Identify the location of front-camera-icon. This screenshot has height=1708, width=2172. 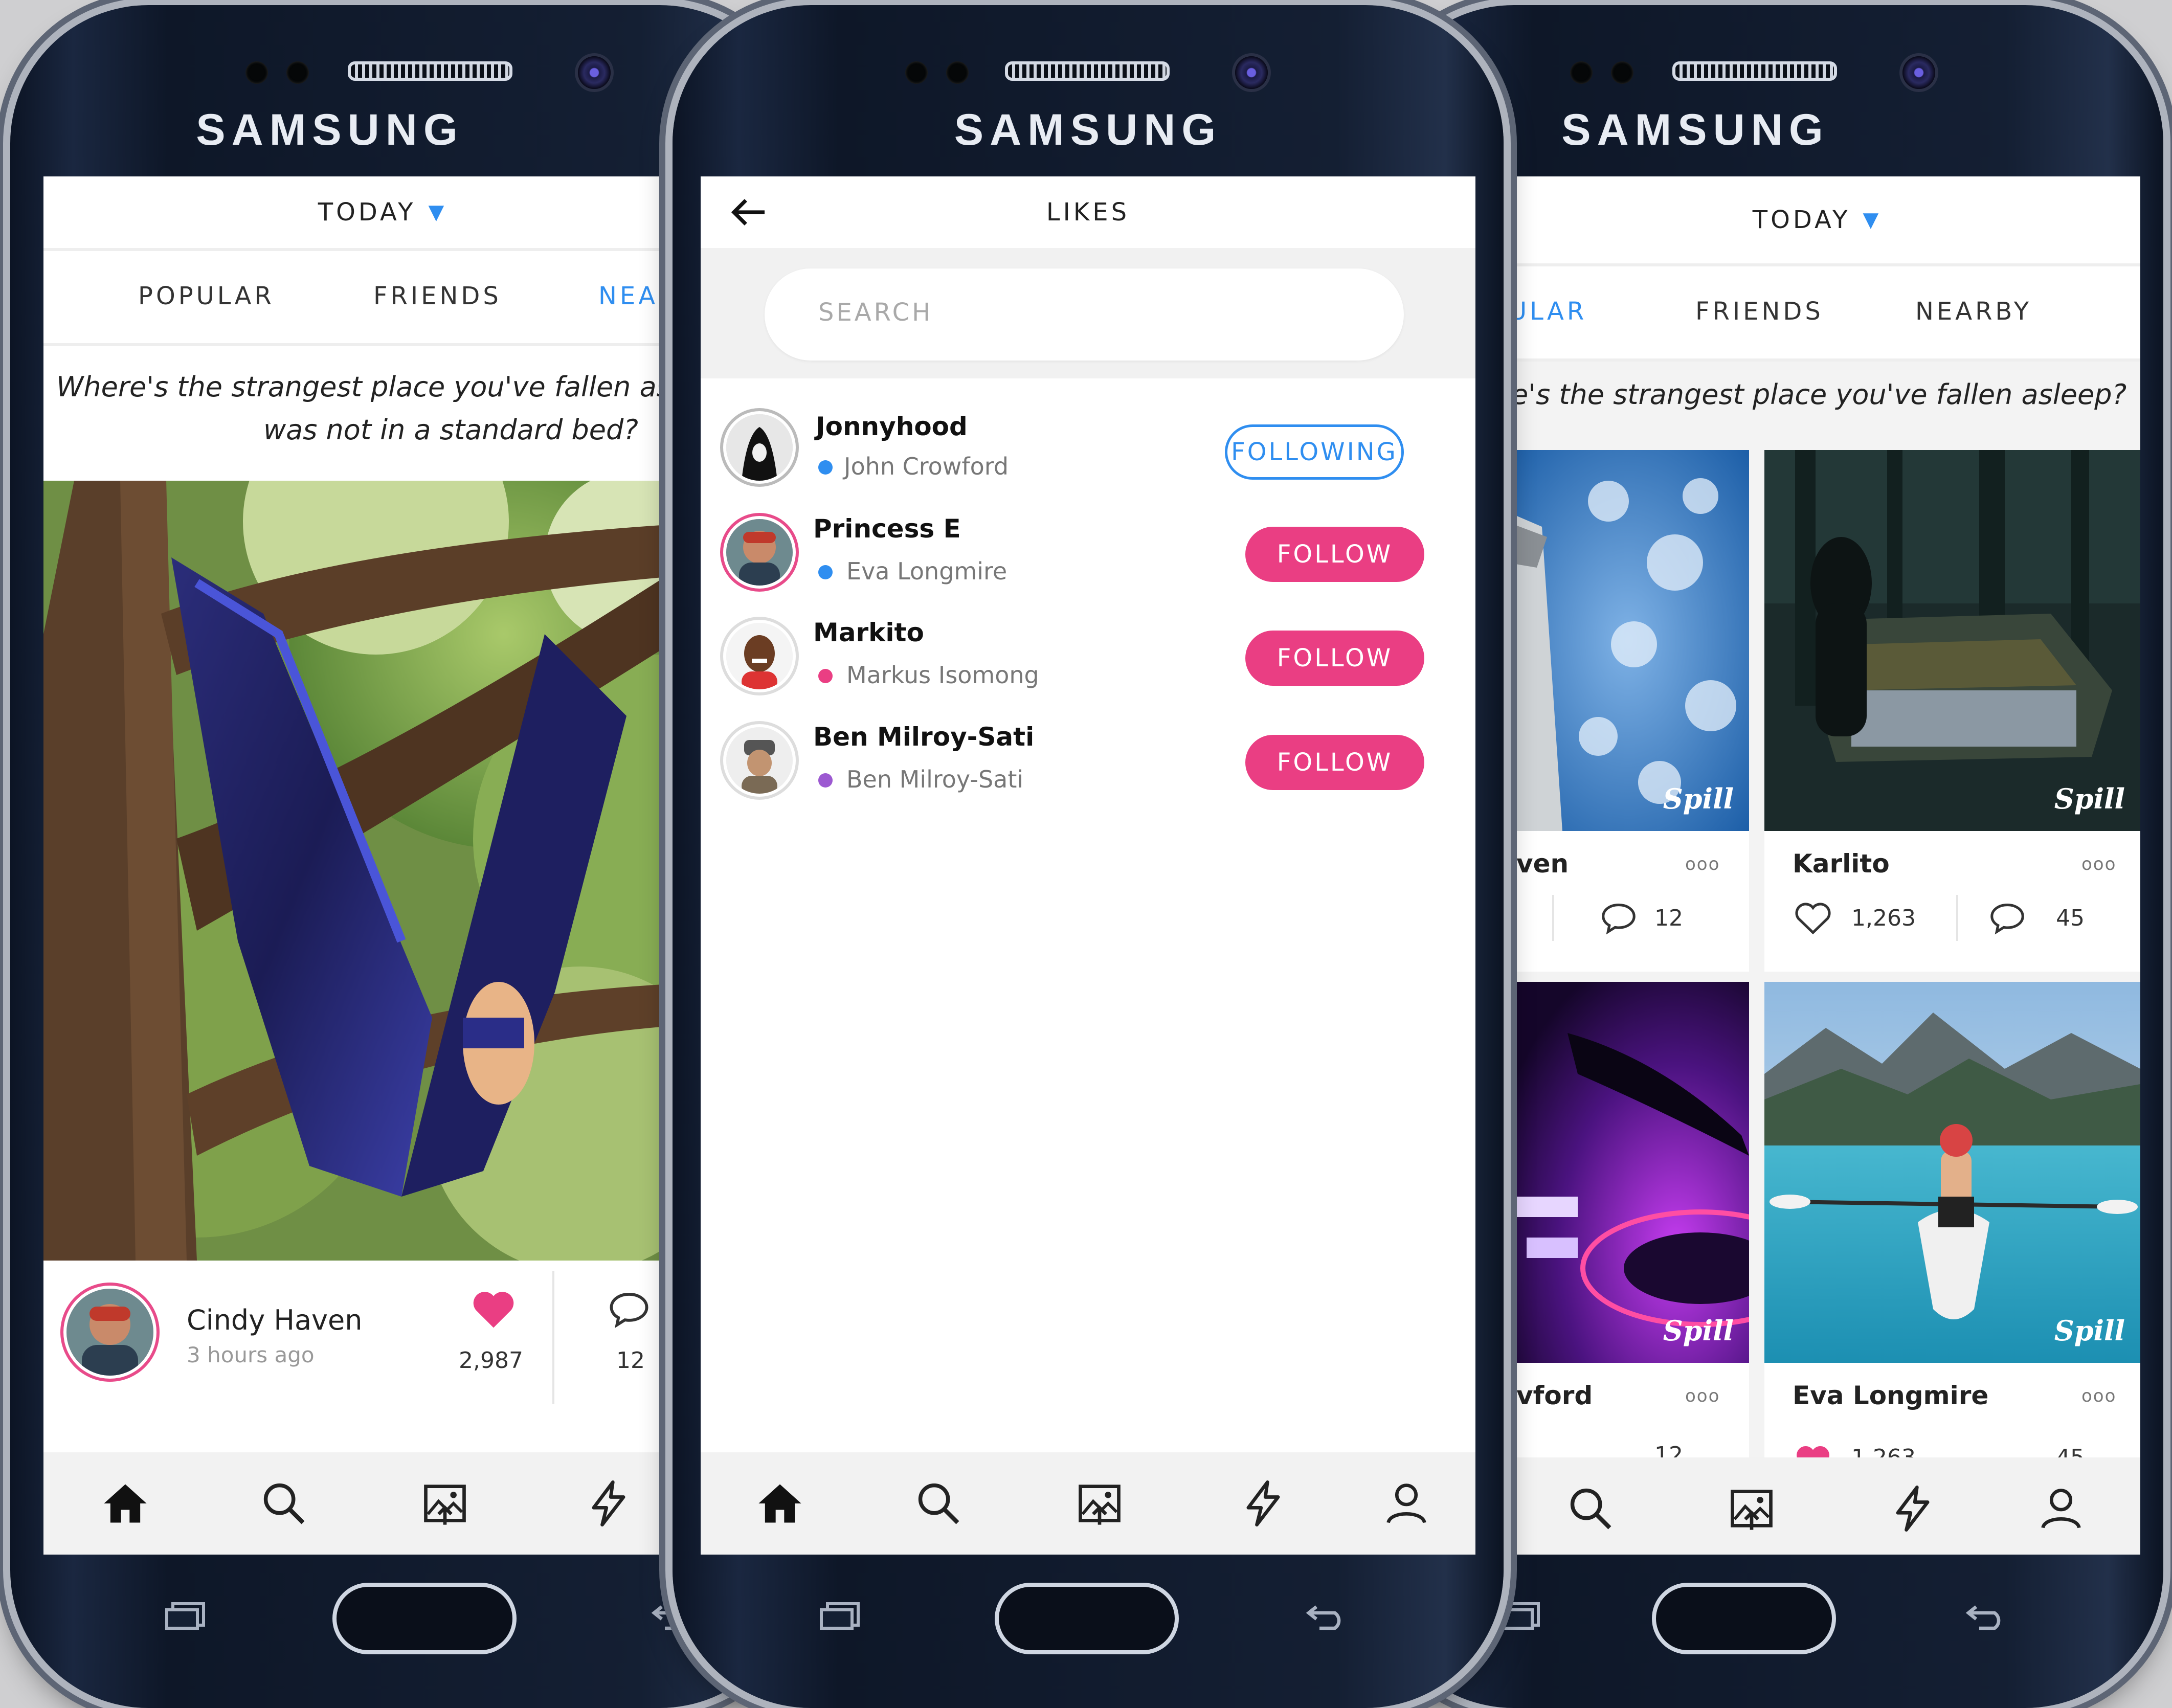
(1251, 72).